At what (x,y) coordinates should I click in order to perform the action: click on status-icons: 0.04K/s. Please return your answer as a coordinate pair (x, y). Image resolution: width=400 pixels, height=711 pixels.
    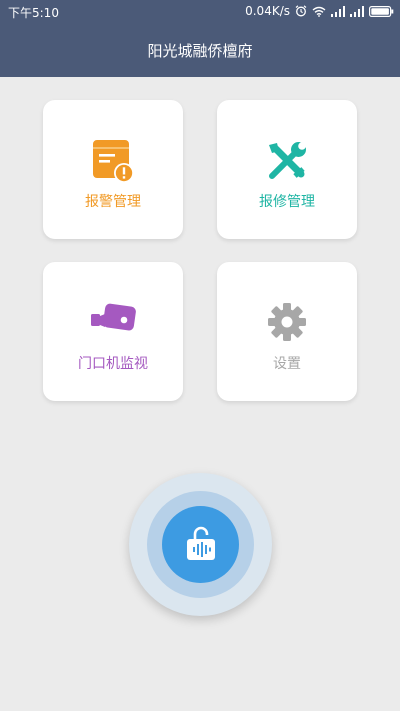
    Looking at the image, I should click on (319, 11).